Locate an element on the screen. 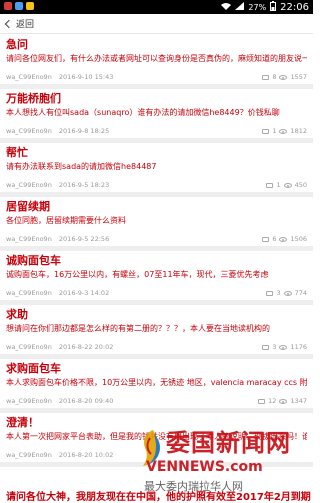 The image size is (320, 503). top-nav: 返回 is located at coordinates (156, 24).